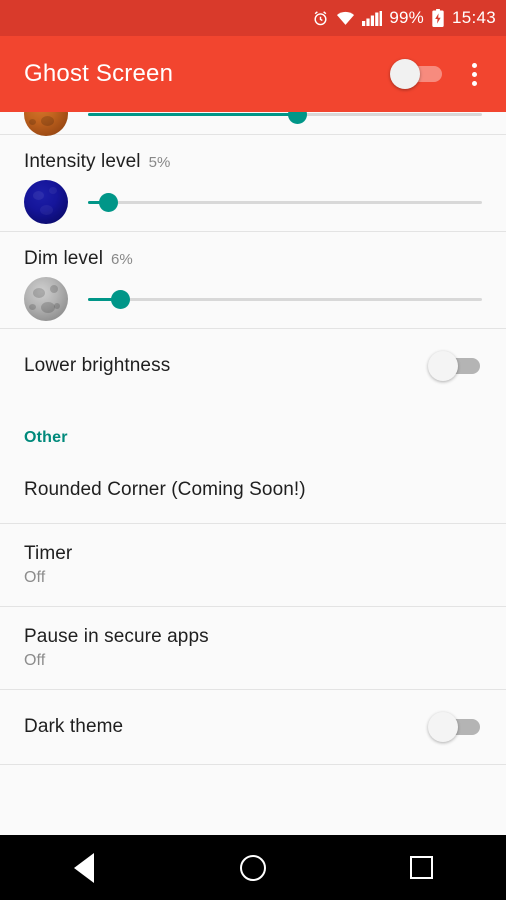  Describe the element at coordinates (35, 660) in the screenshot. I see `pause-in-secure-apps-value: Off` at that location.